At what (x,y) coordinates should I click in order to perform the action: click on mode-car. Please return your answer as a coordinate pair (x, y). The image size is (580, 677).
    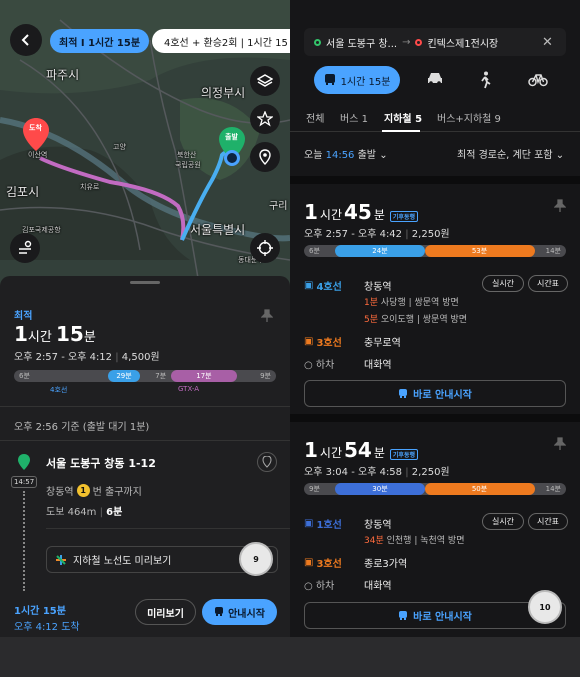
    Looking at the image, I should click on (435, 81).